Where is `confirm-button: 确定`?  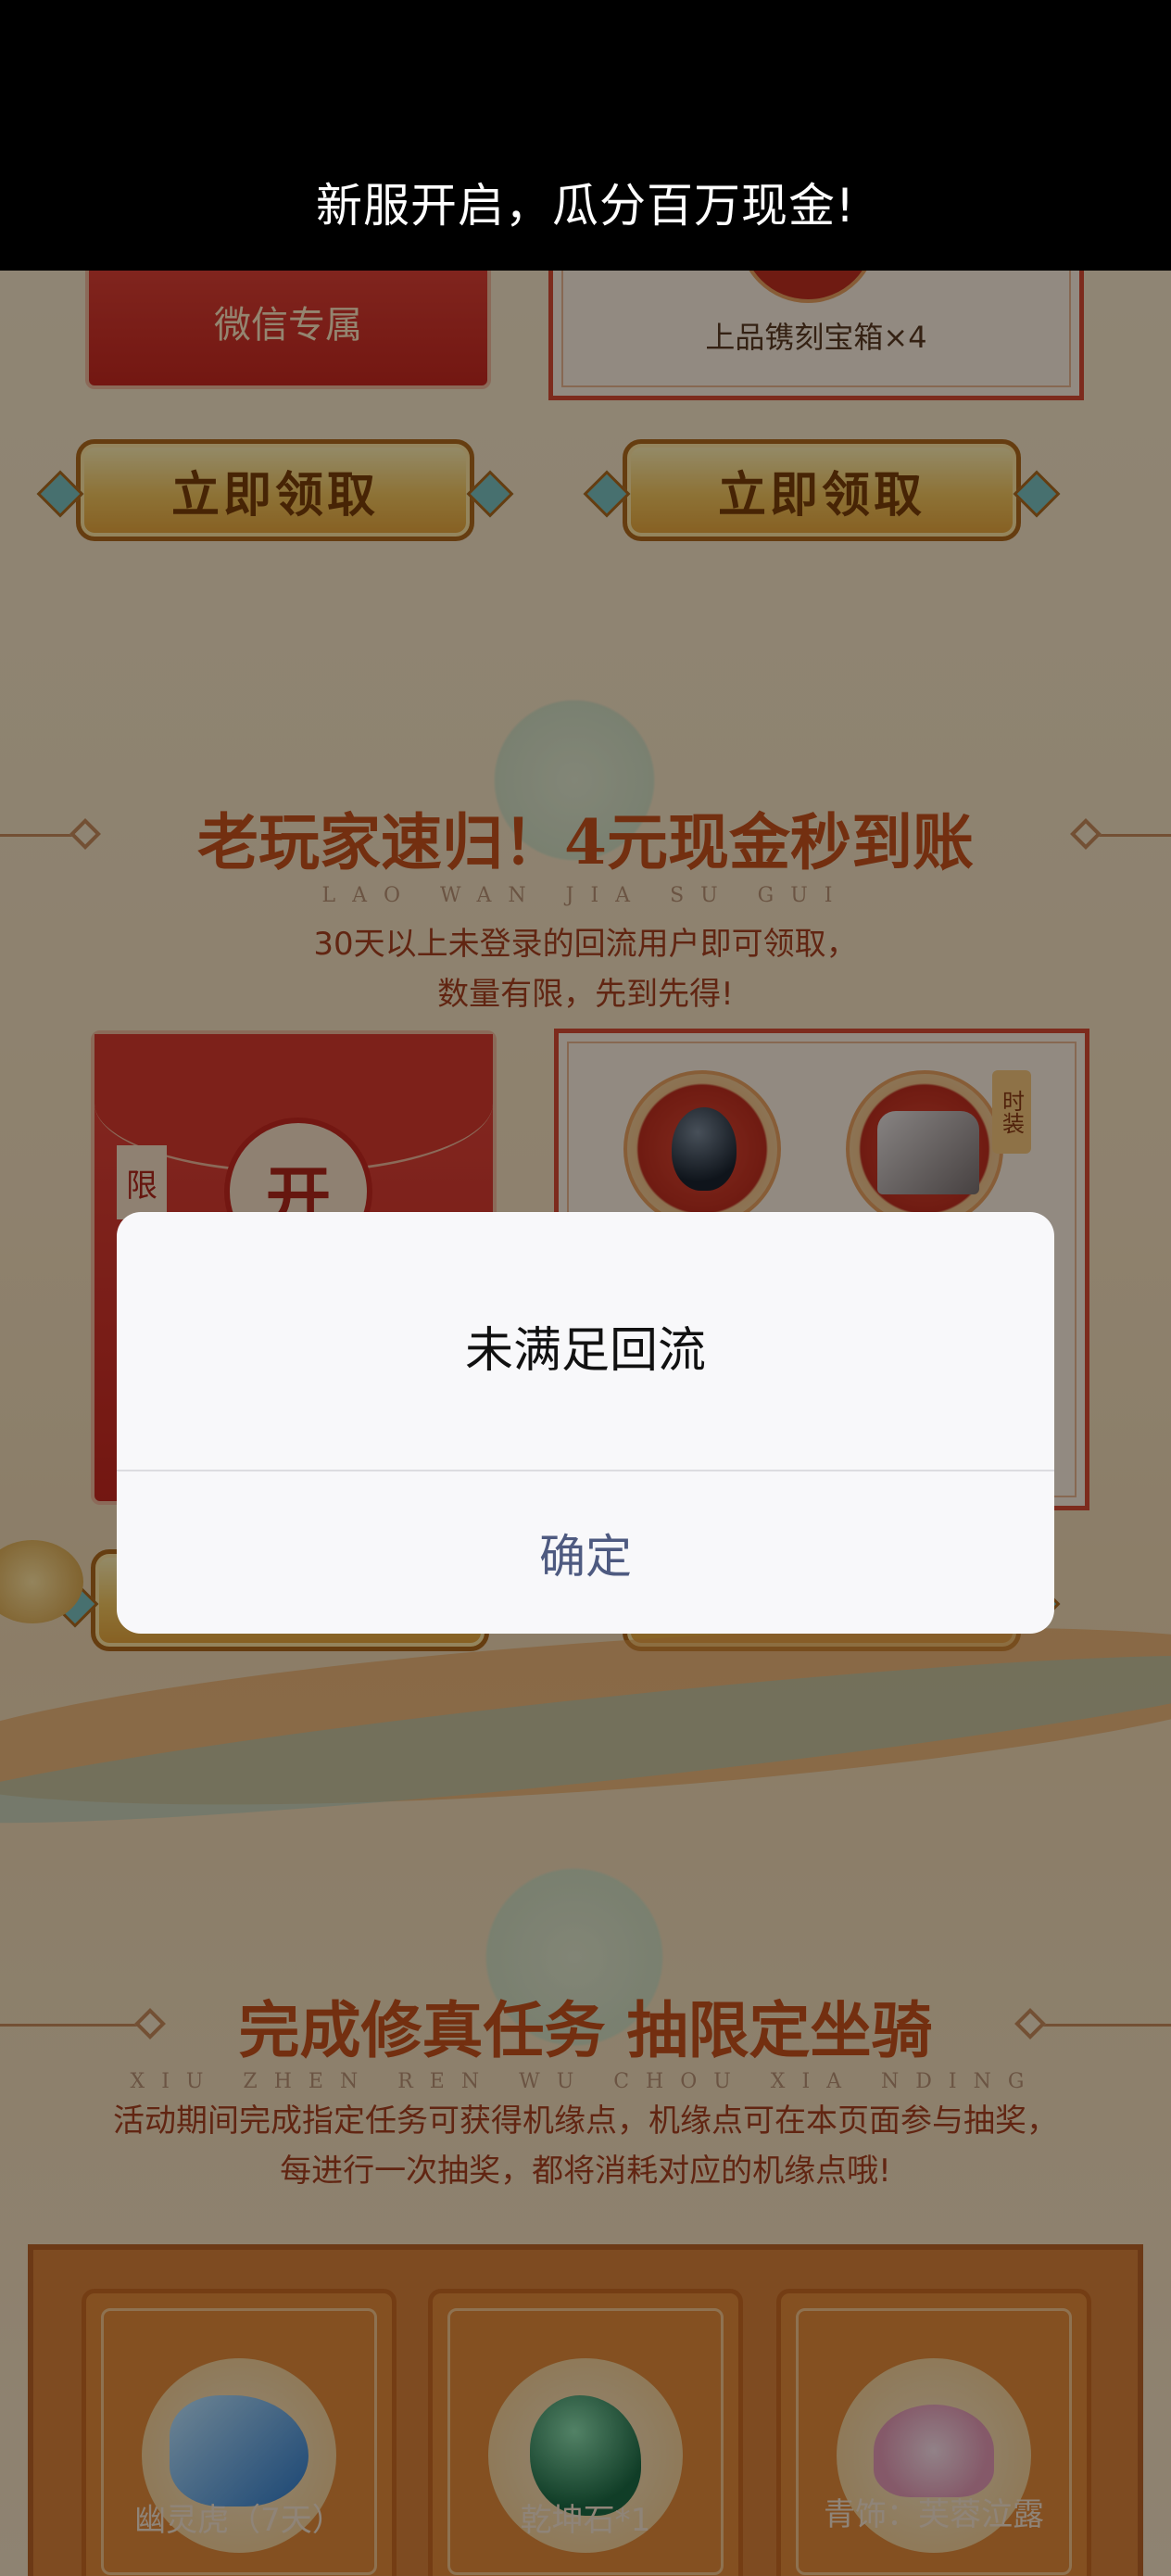 confirm-button: 确定 is located at coordinates (585, 1552).